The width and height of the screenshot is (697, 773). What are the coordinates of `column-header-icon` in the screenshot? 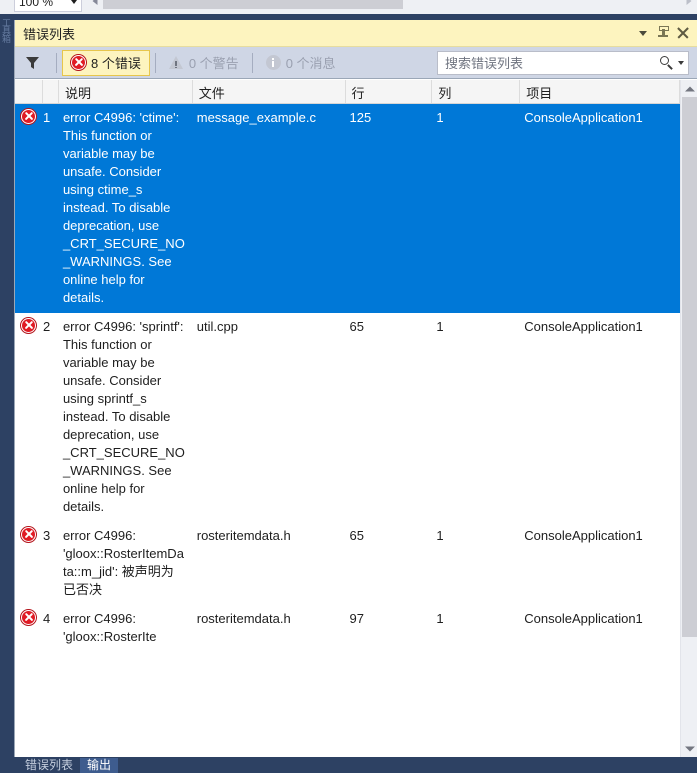 It's located at (29, 91).